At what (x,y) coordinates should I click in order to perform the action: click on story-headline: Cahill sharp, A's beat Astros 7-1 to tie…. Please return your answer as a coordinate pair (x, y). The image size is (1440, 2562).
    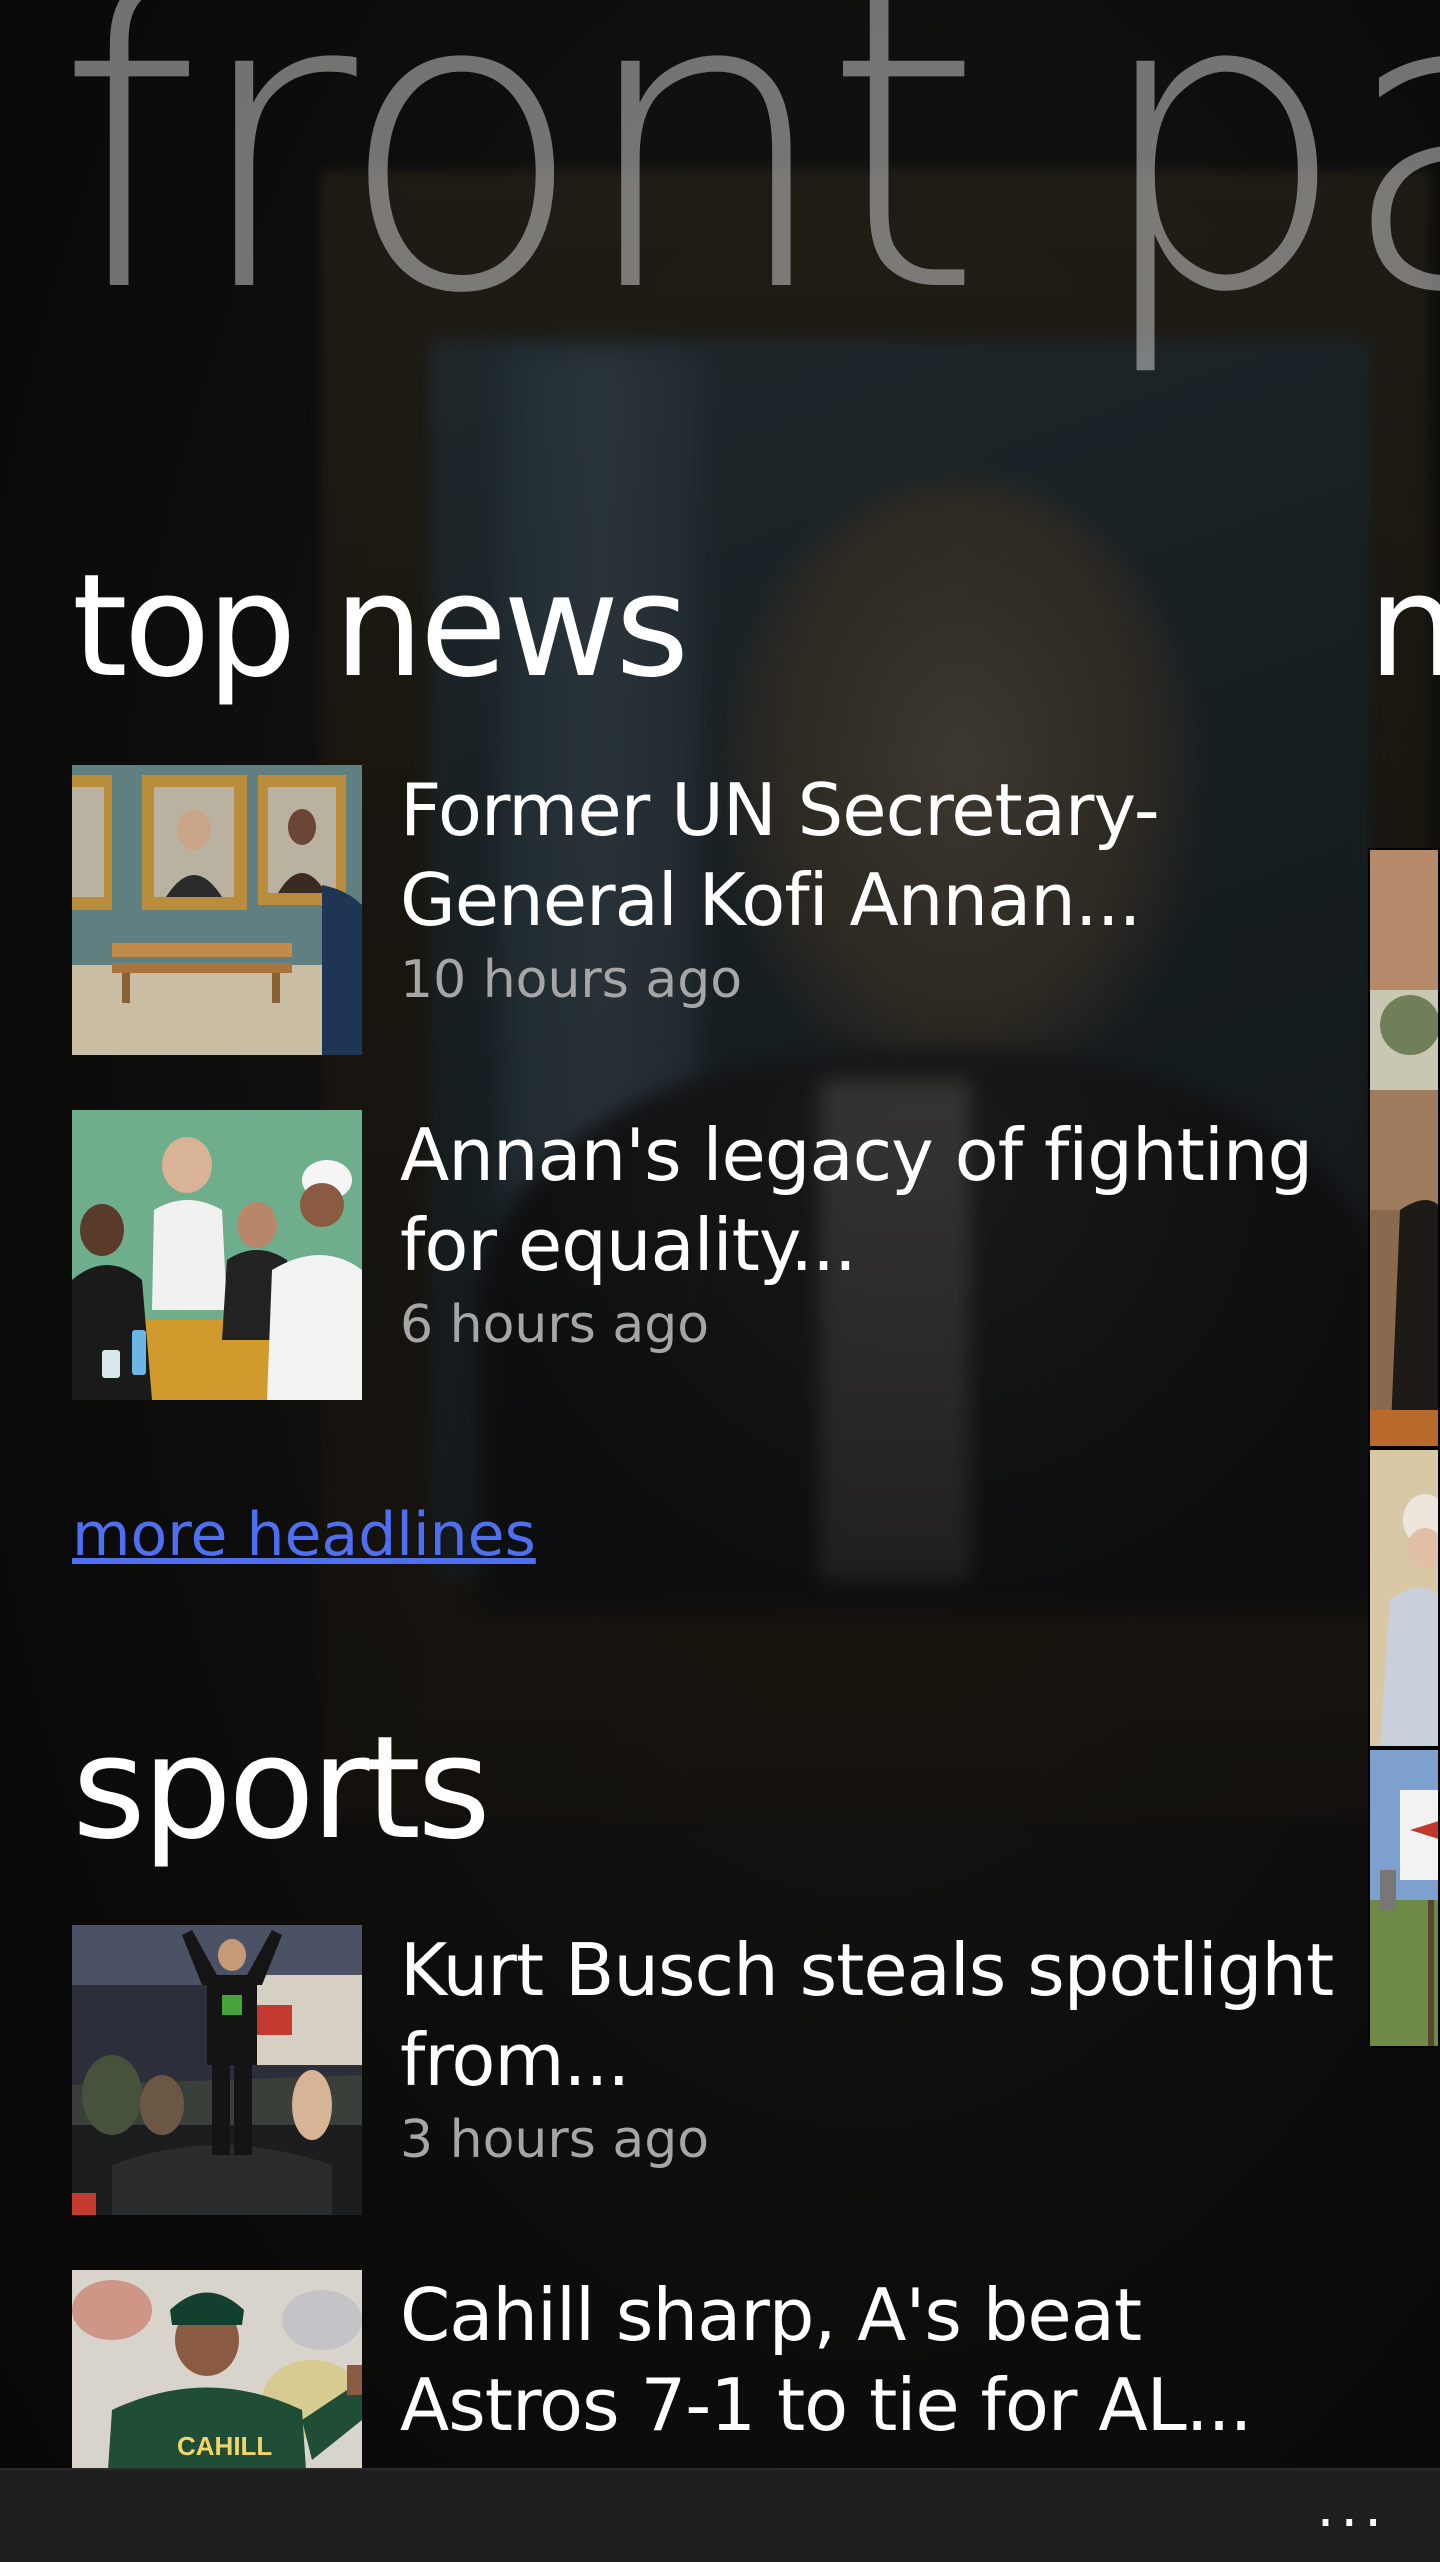
    Looking at the image, I should click on (826, 2360).